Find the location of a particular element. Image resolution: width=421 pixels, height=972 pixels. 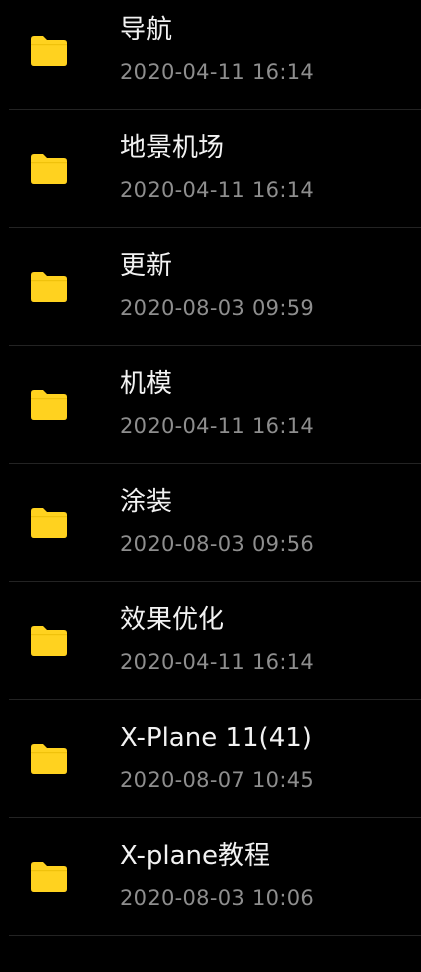

folder-name: 涂装 is located at coordinates (146, 502).